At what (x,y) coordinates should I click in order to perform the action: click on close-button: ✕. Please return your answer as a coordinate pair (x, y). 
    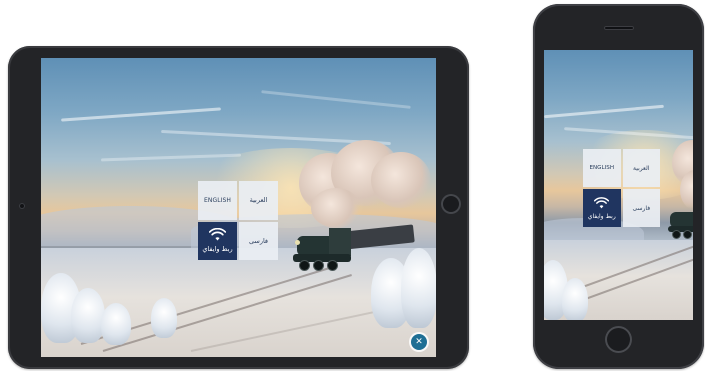
    Looking at the image, I should click on (419, 342).